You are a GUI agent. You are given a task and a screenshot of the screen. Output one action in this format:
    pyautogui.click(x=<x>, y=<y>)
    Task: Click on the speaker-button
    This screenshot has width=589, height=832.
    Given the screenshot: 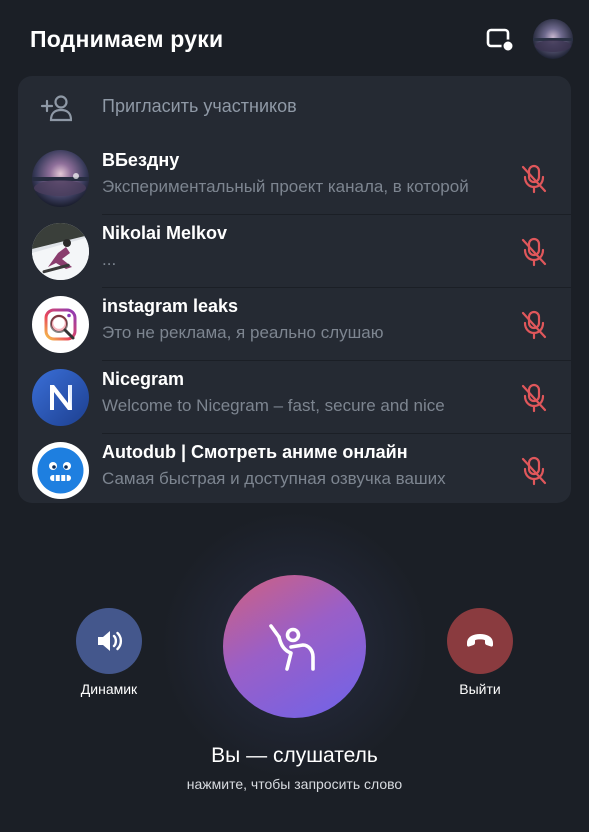 What is the action you would take?
    pyautogui.click(x=109, y=641)
    